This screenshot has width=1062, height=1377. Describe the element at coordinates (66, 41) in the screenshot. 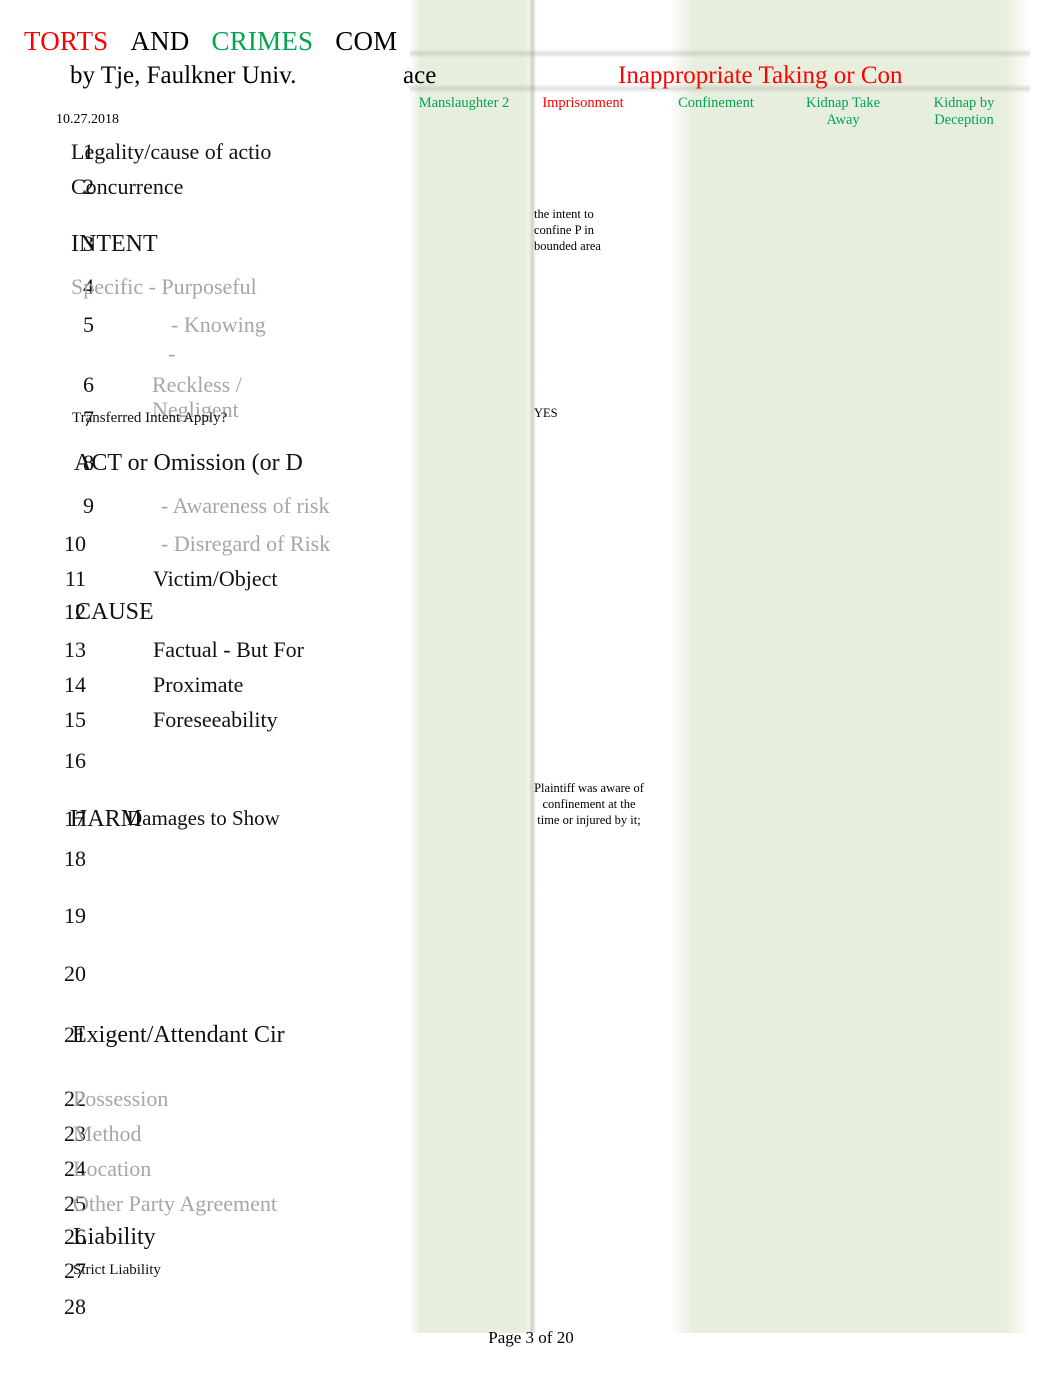

I see `title-word-torts: TORTS` at that location.